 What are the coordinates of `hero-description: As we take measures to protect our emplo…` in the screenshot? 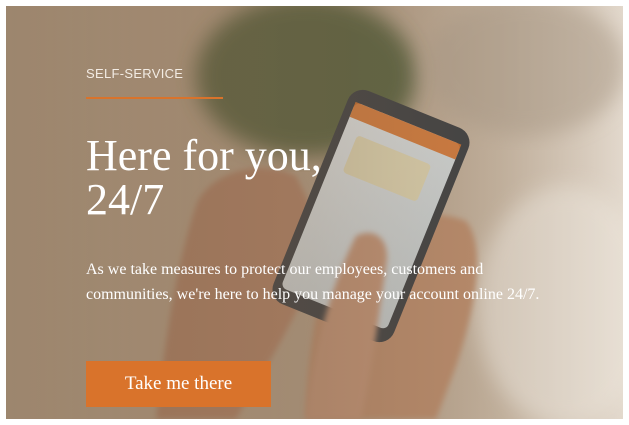 It's located at (313, 282).